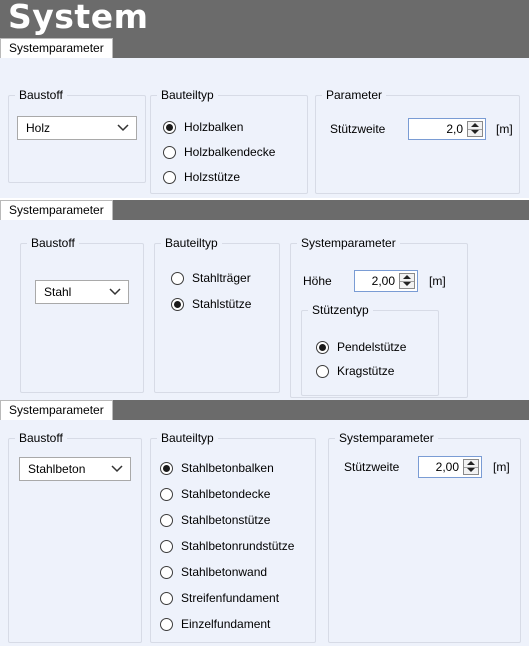 This screenshot has height=646, width=529. What do you see at coordinates (57, 469) in the screenshot?
I see `select-value: Stahlbeton` at bounding box center [57, 469].